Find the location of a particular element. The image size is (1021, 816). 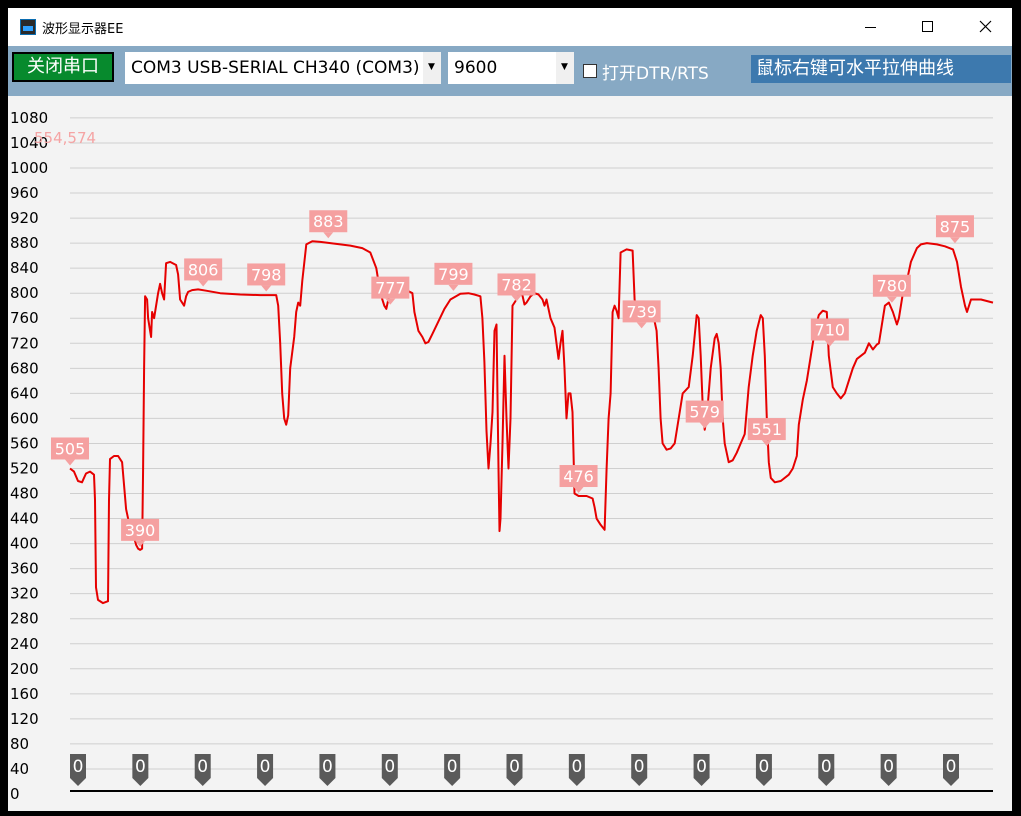

peak-label-text: 780 is located at coordinates (892, 286).